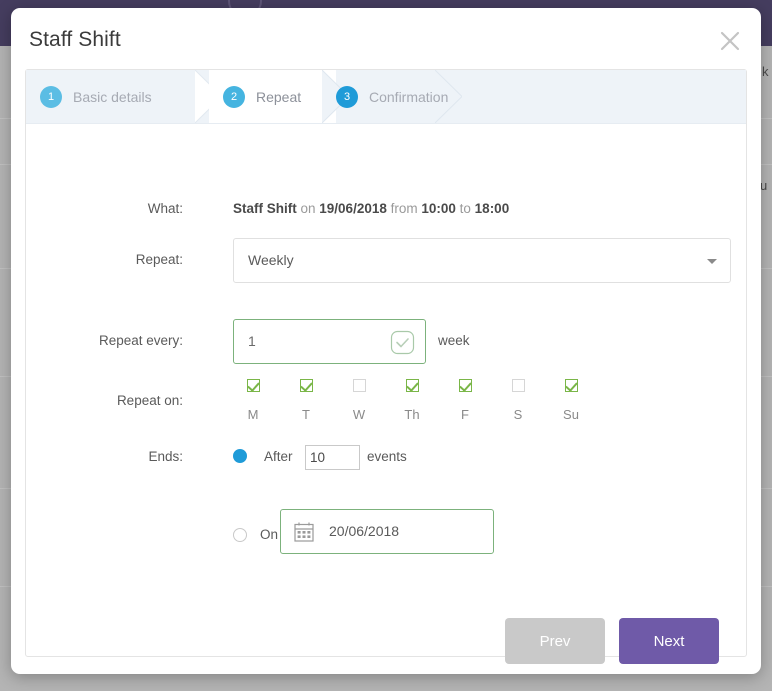 This screenshot has width=772, height=691. What do you see at coordinates (279, 96) in the screenshot?
I see `step-label: Repeat` at bounding box center [279, 96].